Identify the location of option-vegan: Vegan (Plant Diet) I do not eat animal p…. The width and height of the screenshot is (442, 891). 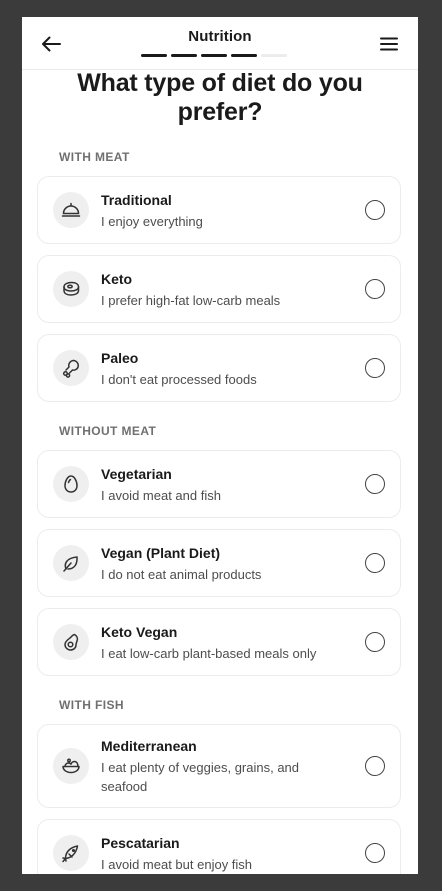
(219, 563).